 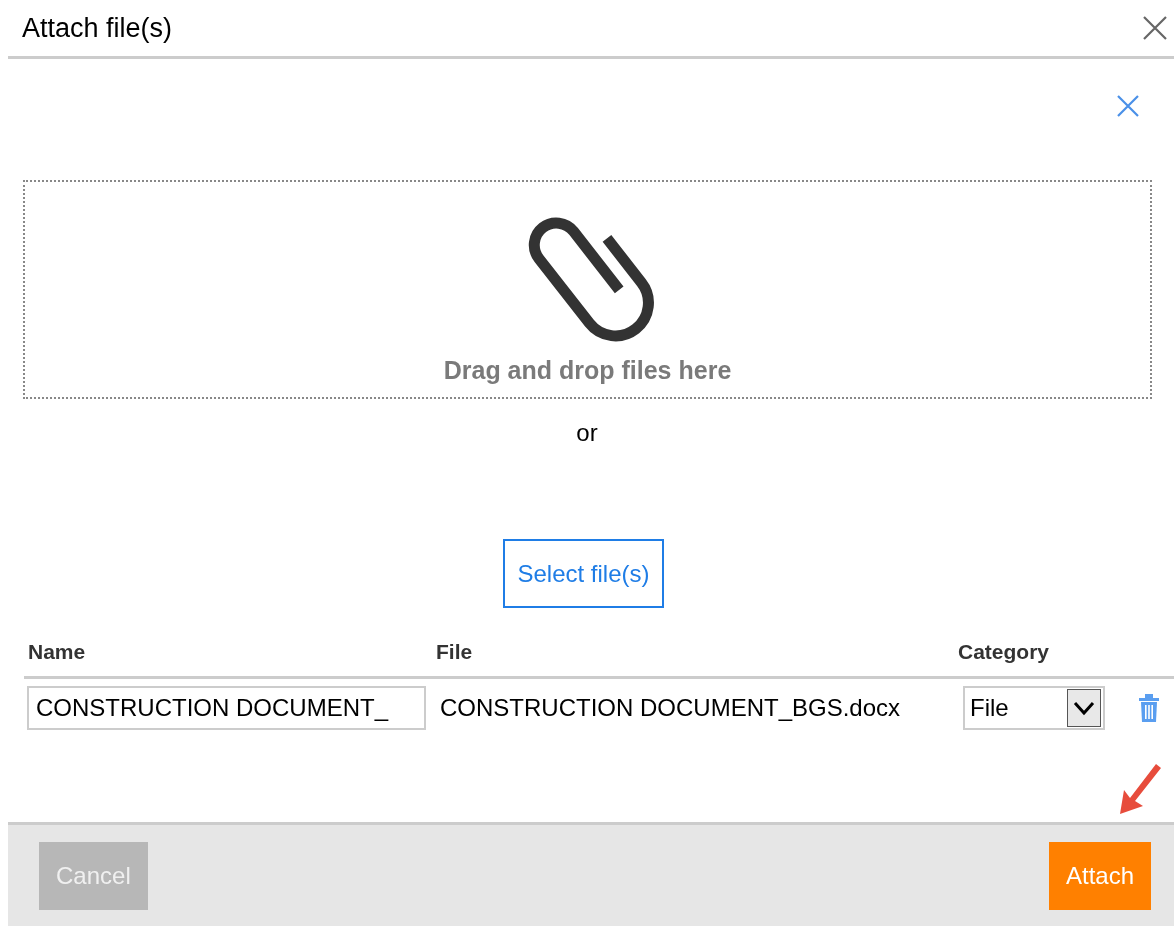 What do you see at coordinates (1084, 708) in the screenshot?
I see `caret-icon` at bounding box center [1084, 708].